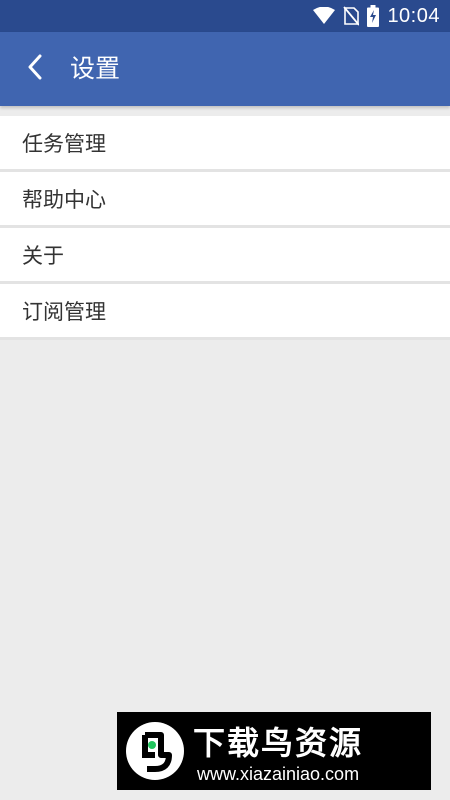 The width and height of the screenshot is (450, 800). Describe the element at coordinates (413, 15) in the screenshot. I see `status-time: 10:04` at that location.